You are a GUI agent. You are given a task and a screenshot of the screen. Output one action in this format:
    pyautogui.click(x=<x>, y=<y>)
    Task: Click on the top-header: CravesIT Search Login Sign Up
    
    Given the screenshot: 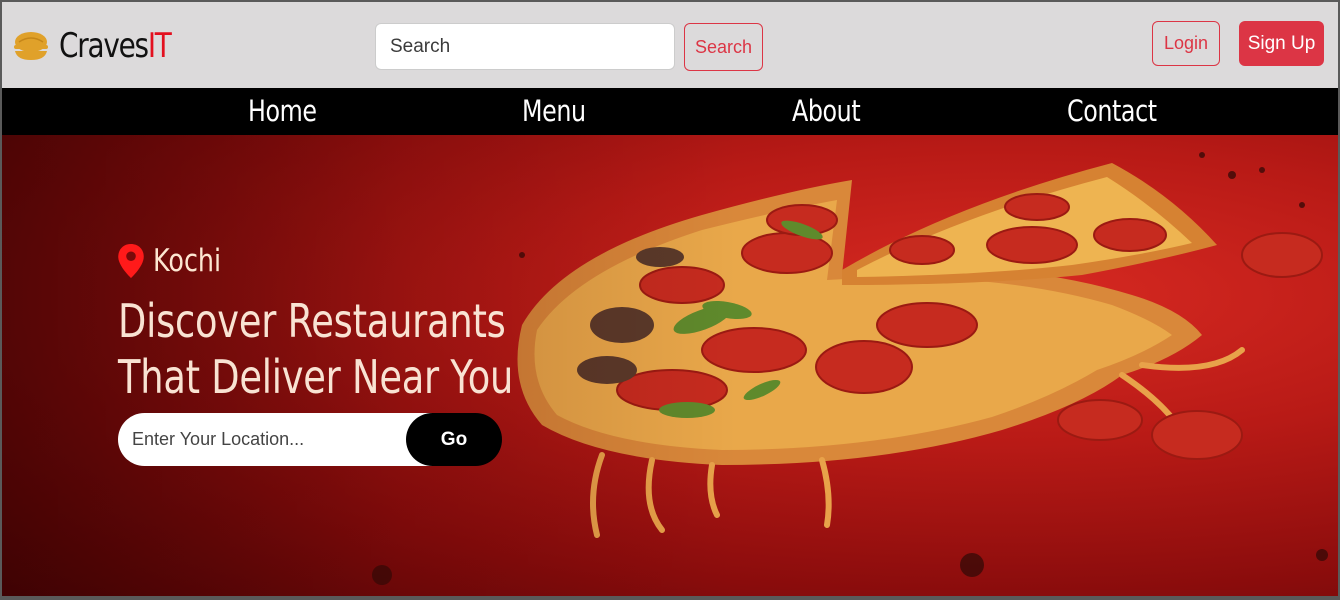 What is the action you would take?
    pyautogui.click(x=670, y=45)
    